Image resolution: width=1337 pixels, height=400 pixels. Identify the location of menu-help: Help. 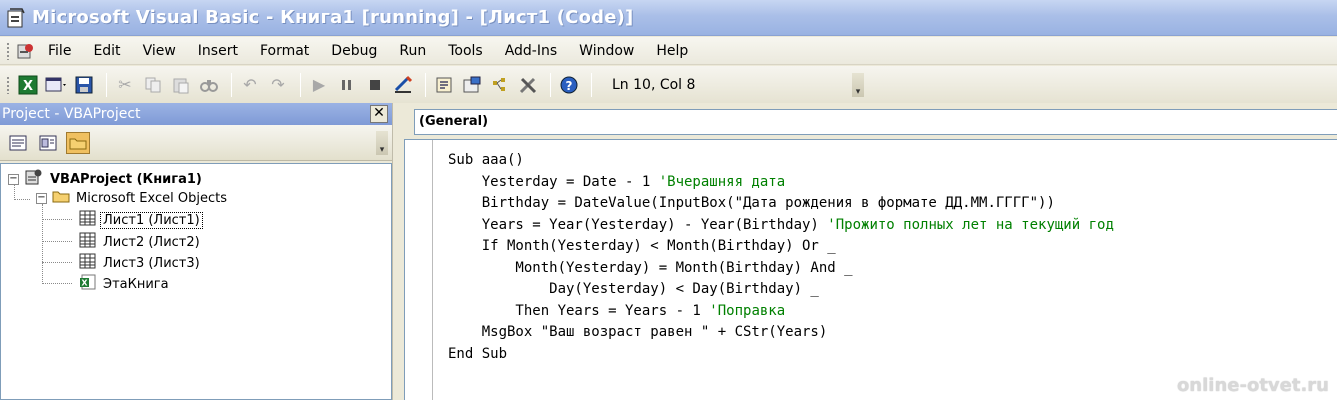
(672, 51).